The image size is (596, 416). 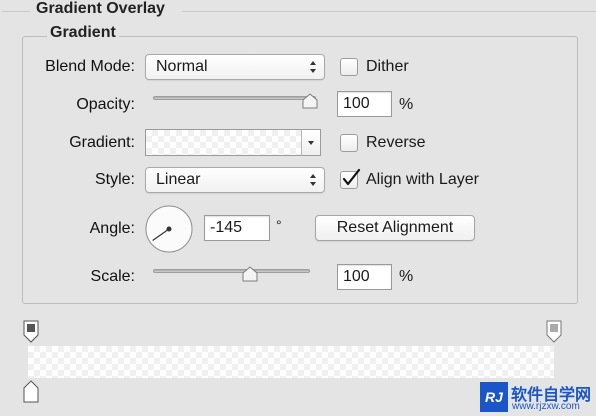 What do you see at coordinates (310, 101) in the screenshot?
I see `opacity-slider-thumb` at bounding box center [310, 101].